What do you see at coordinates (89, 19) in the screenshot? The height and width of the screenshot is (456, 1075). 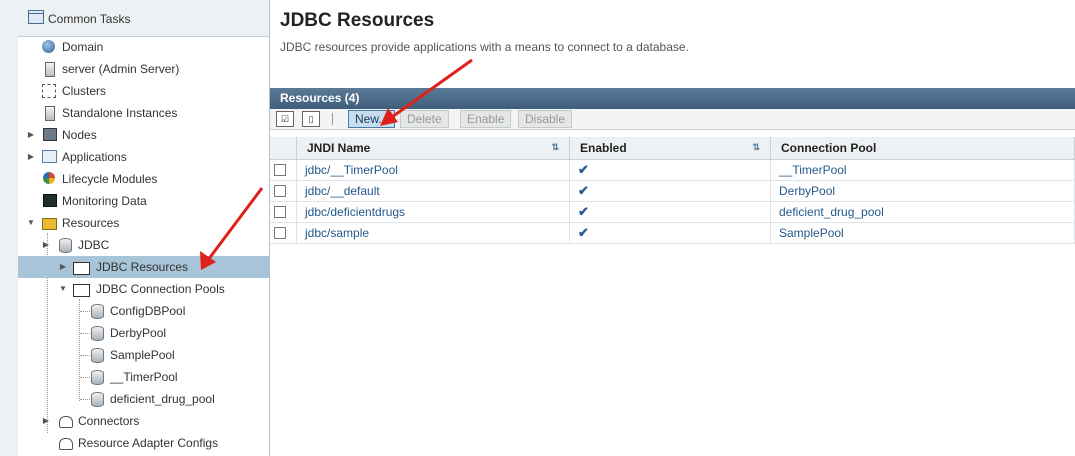 I see `common-tasks-label: Common Tasks` at bounding box center [89, 19].